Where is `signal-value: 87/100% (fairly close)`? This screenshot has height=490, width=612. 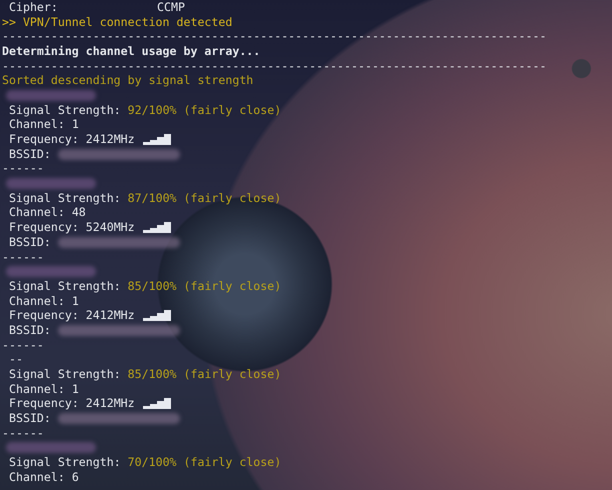
signal-value: 87/100% (fairly close) is located at coordinates (204, 198).